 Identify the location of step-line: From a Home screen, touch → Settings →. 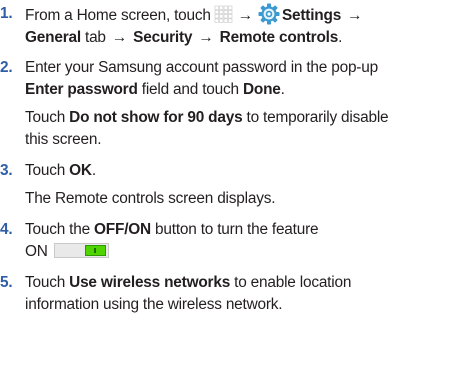
(248, 15).